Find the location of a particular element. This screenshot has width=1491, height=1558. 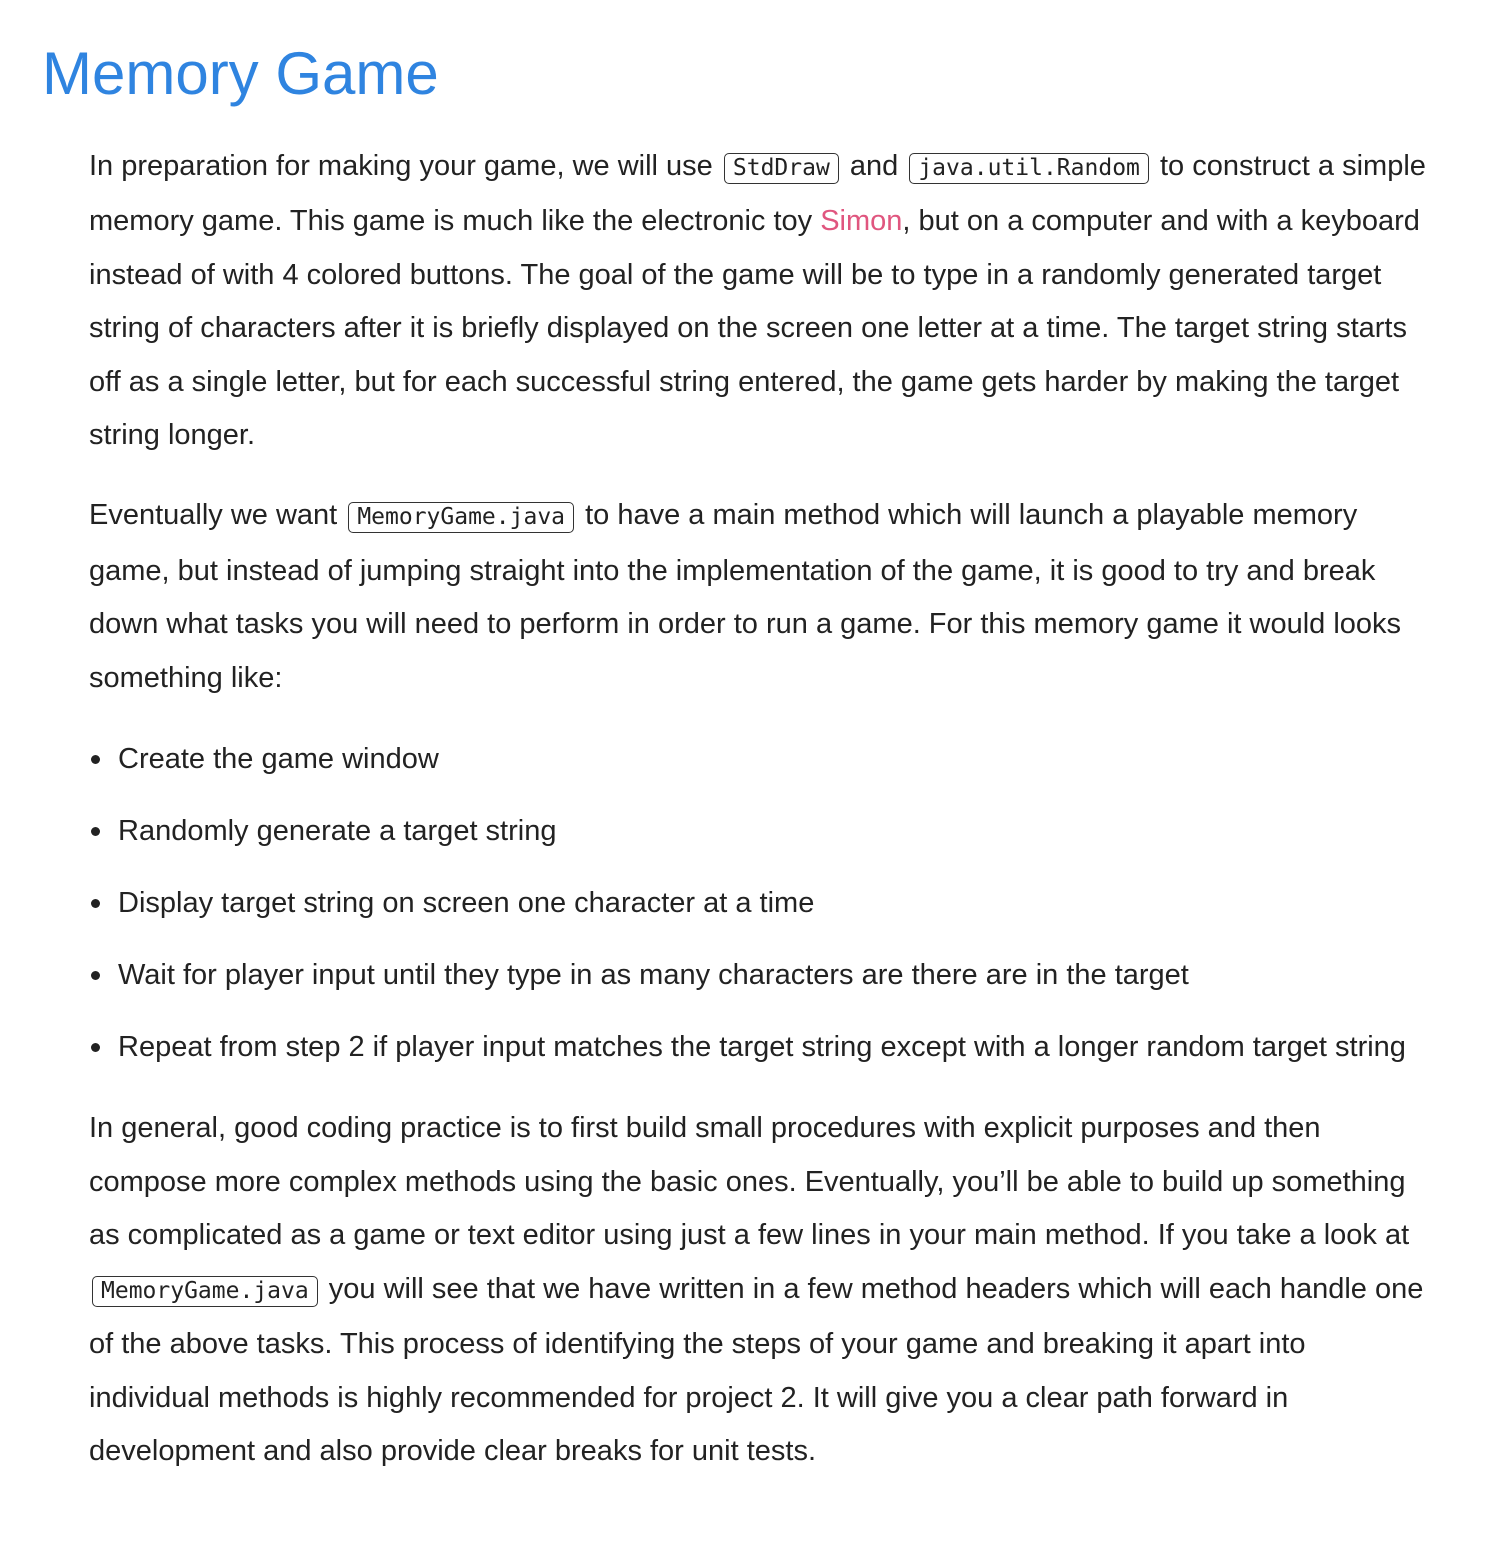

plan-text-1: Eventually we want is located at coordinates (213, 515).